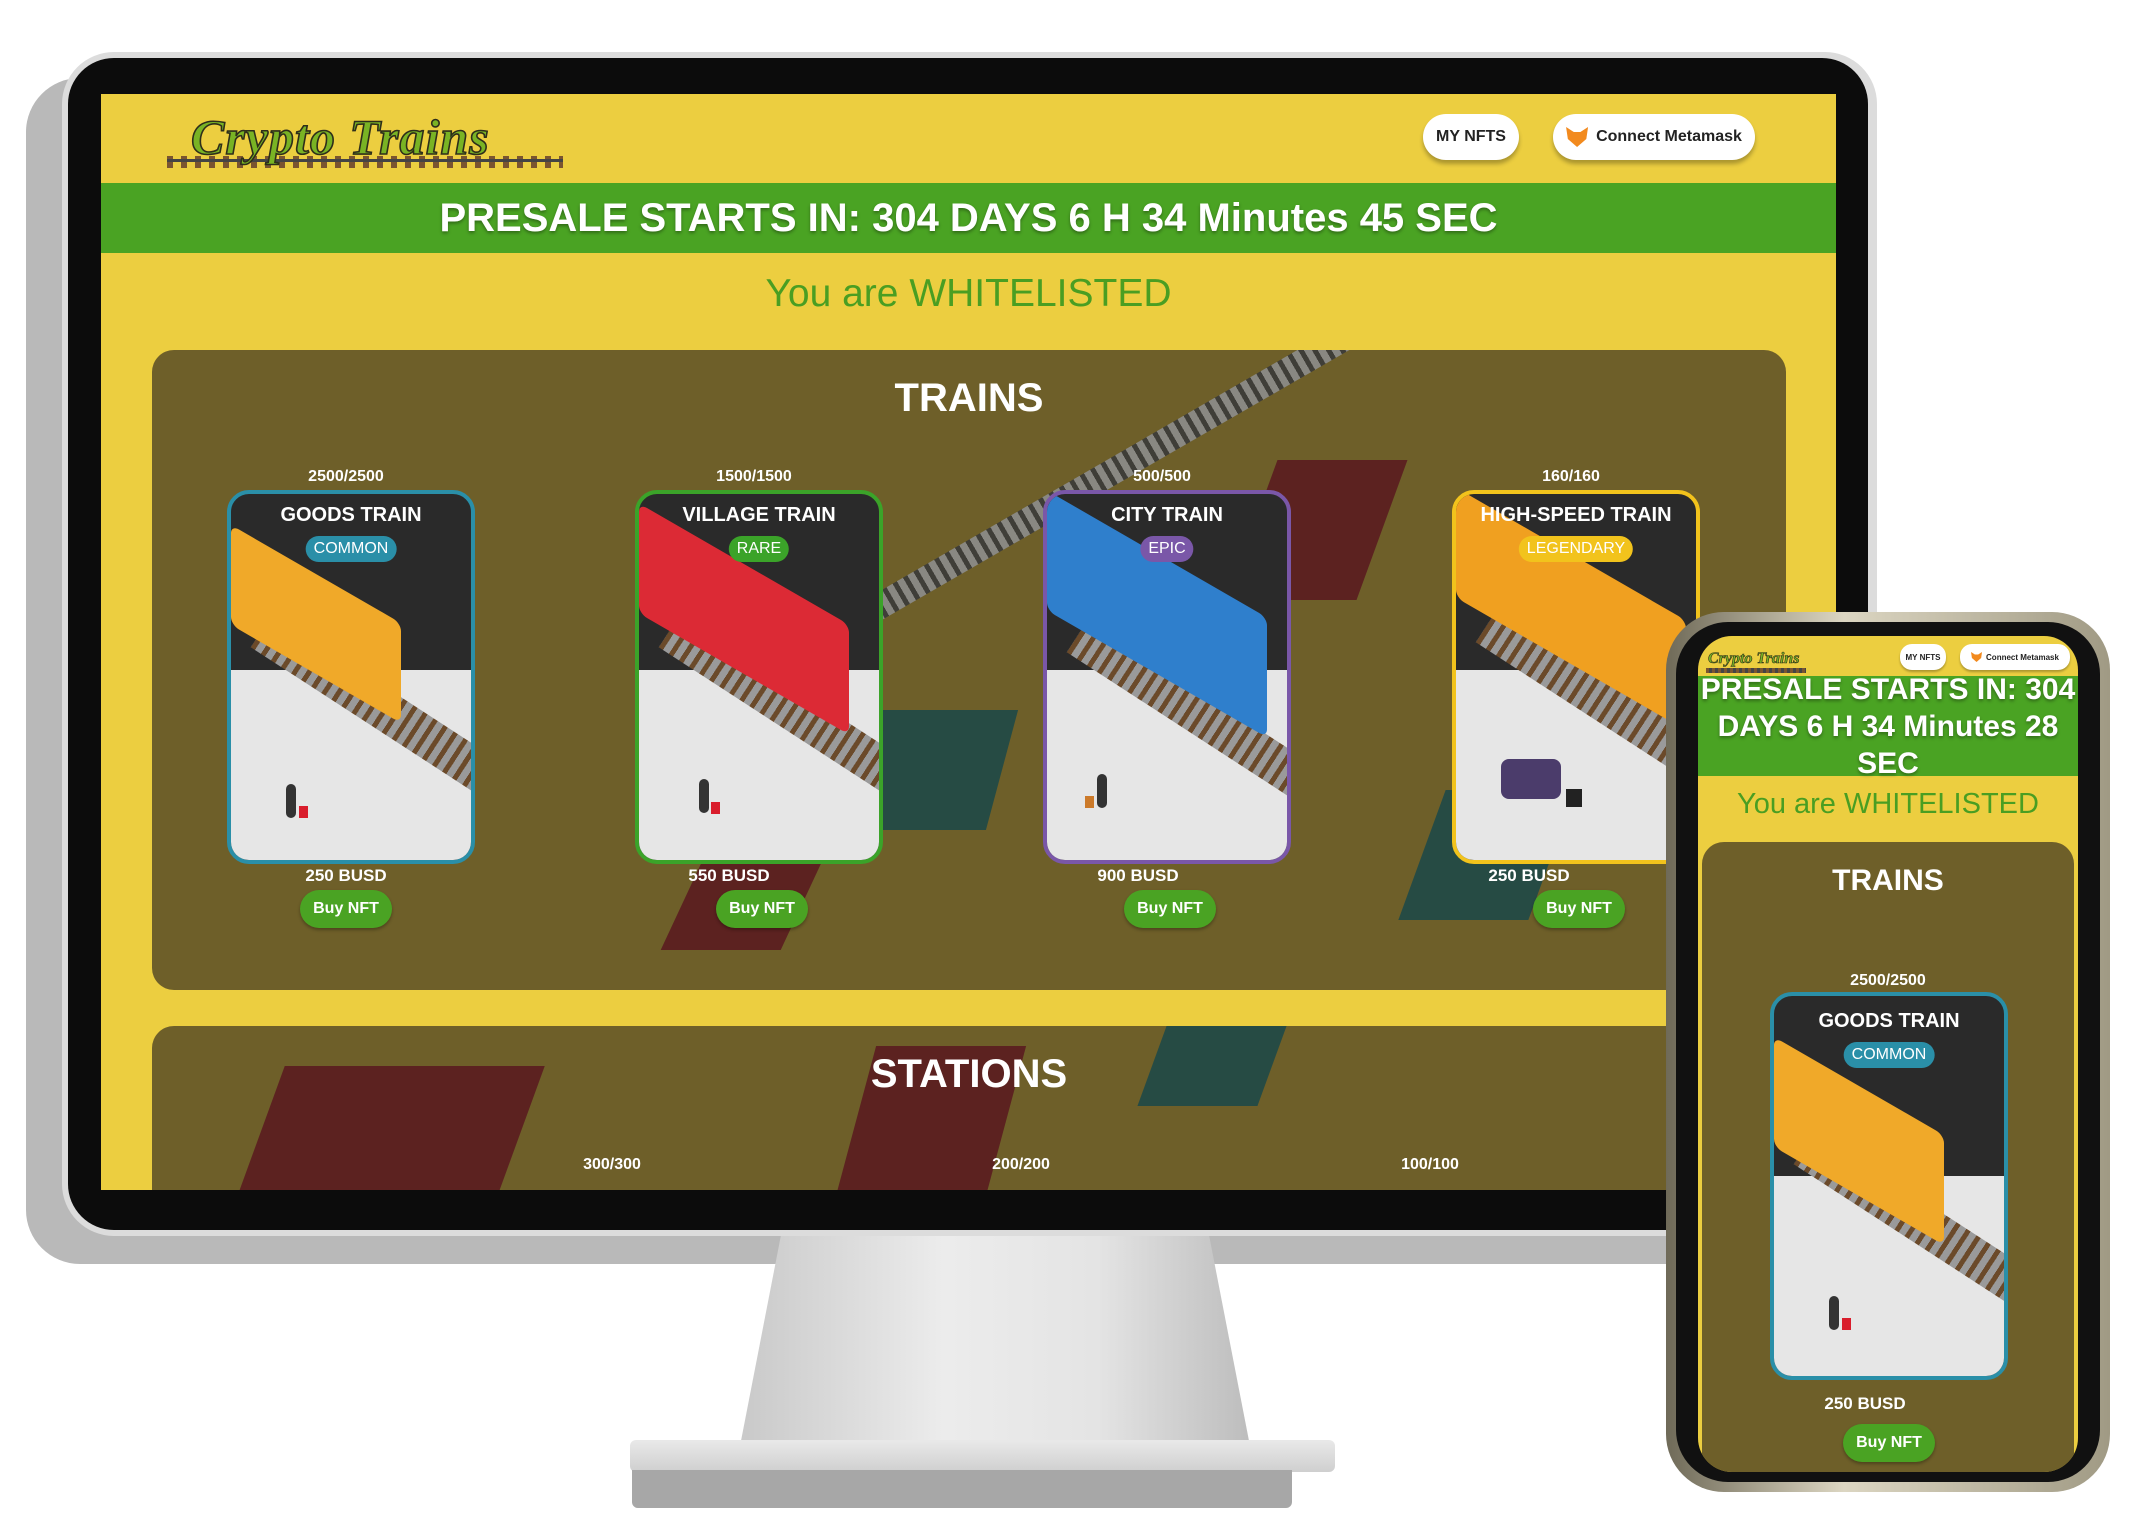  I want to click on card-supply-count: 1500/1500, so click(754, 476).